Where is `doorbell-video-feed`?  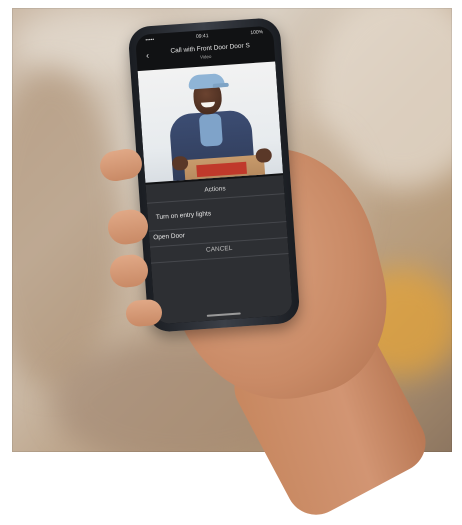 doorbell-video-feed is located at coordinates (210, 122).